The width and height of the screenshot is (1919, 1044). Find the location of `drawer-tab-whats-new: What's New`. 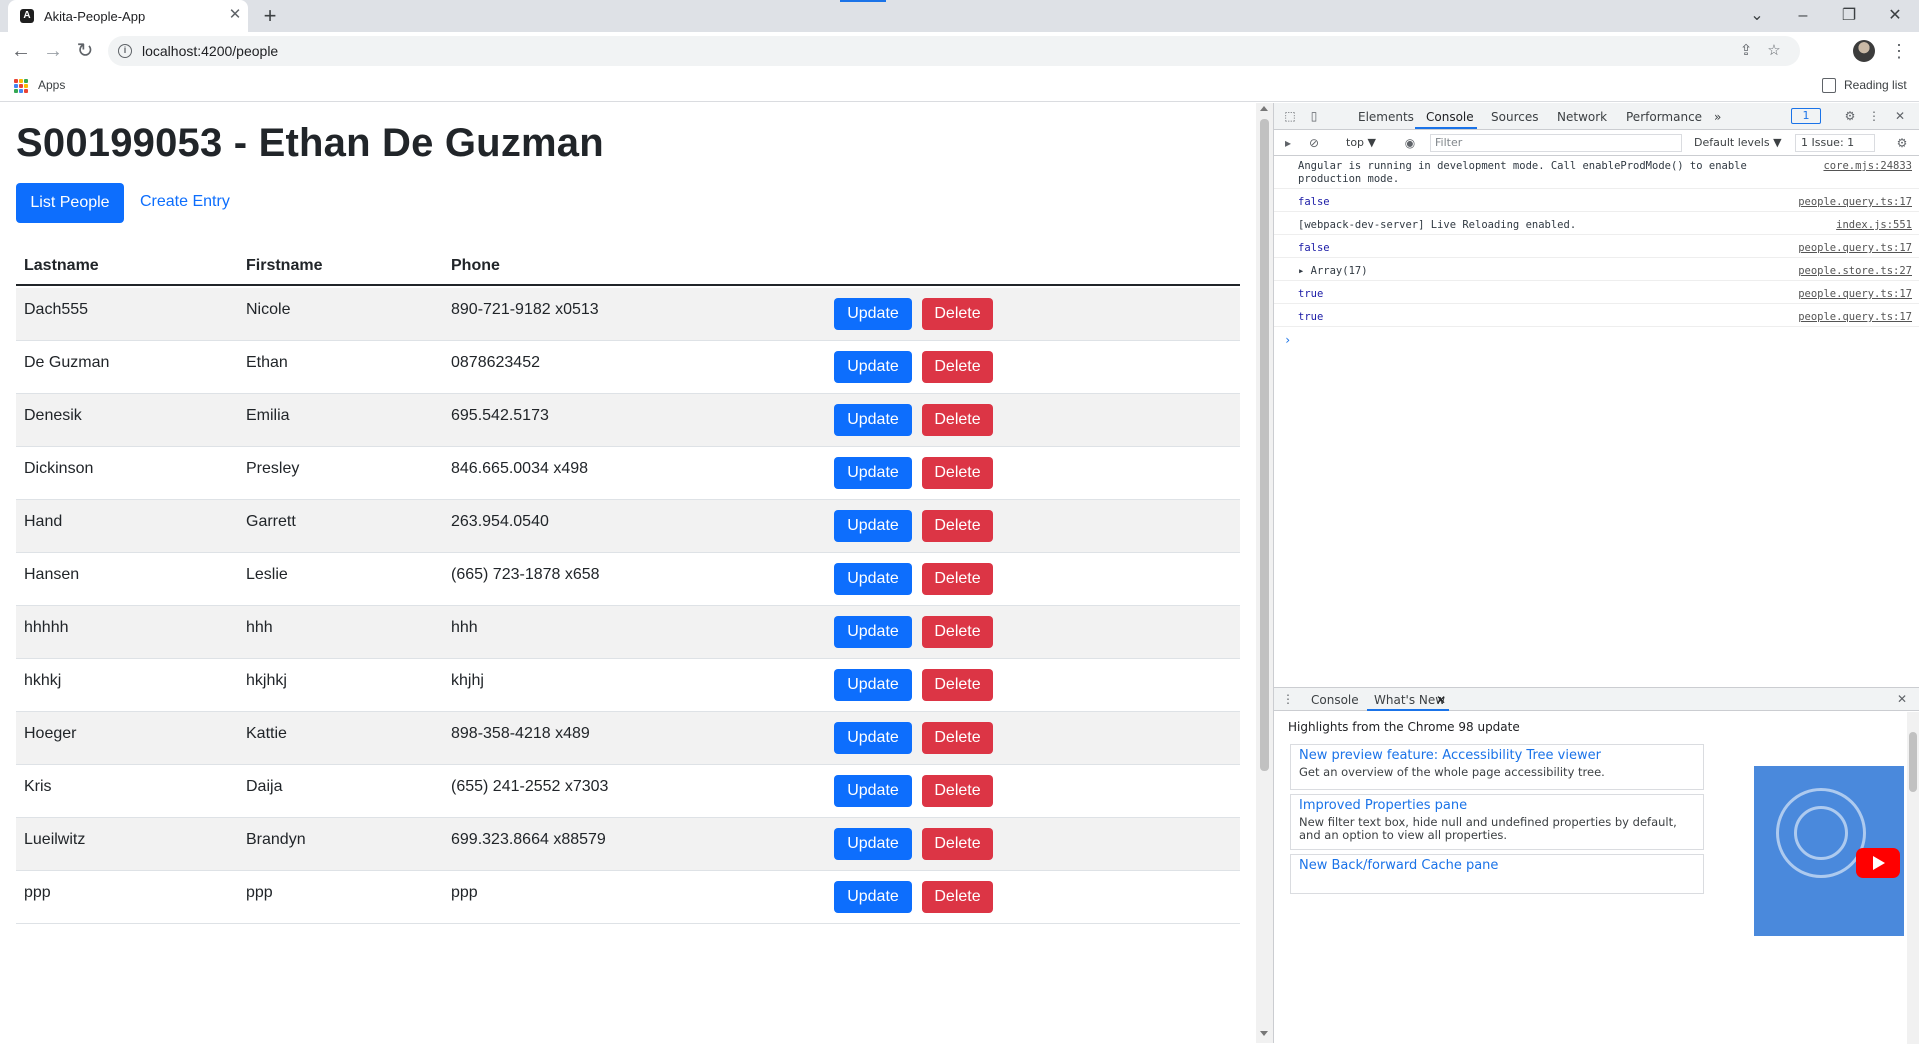

drawer-tab-whats-new: What's New is located at coordinates (1409, 700).